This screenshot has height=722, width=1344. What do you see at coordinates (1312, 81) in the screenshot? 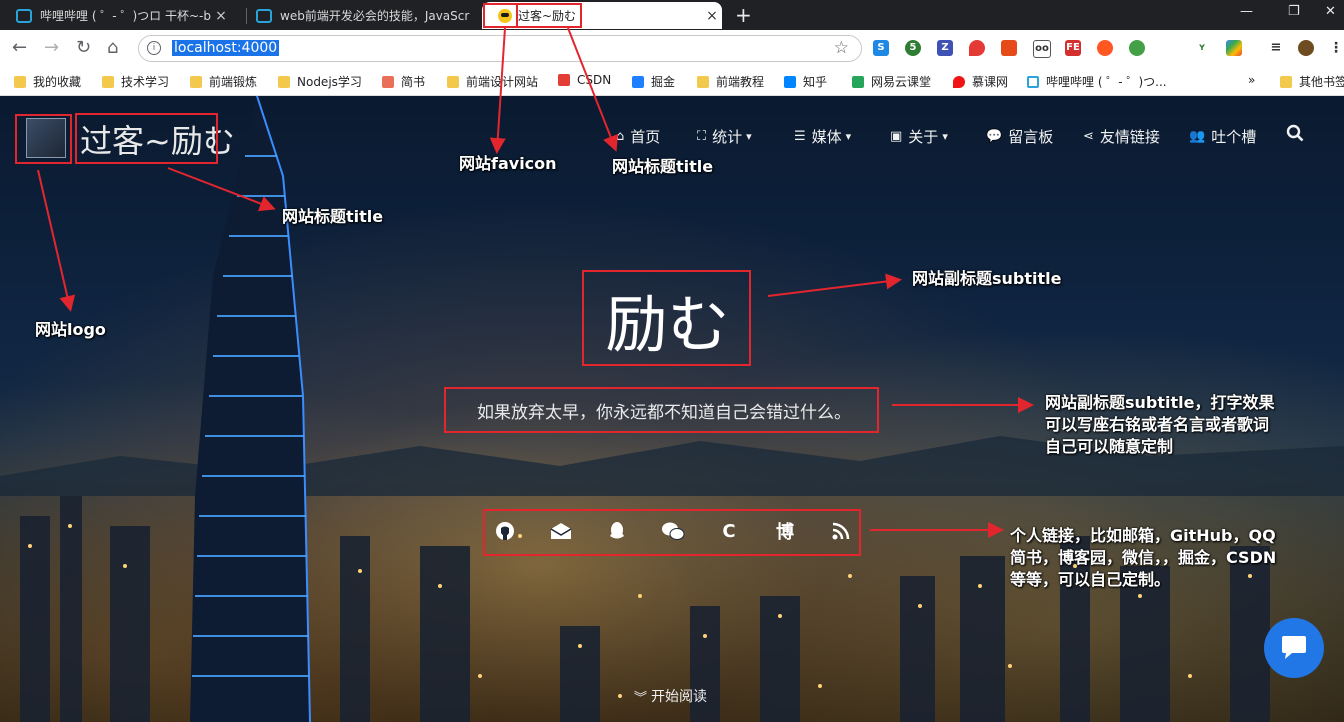
I see `bookmark-item: 其他书签` at bounding box center [1312, 81].